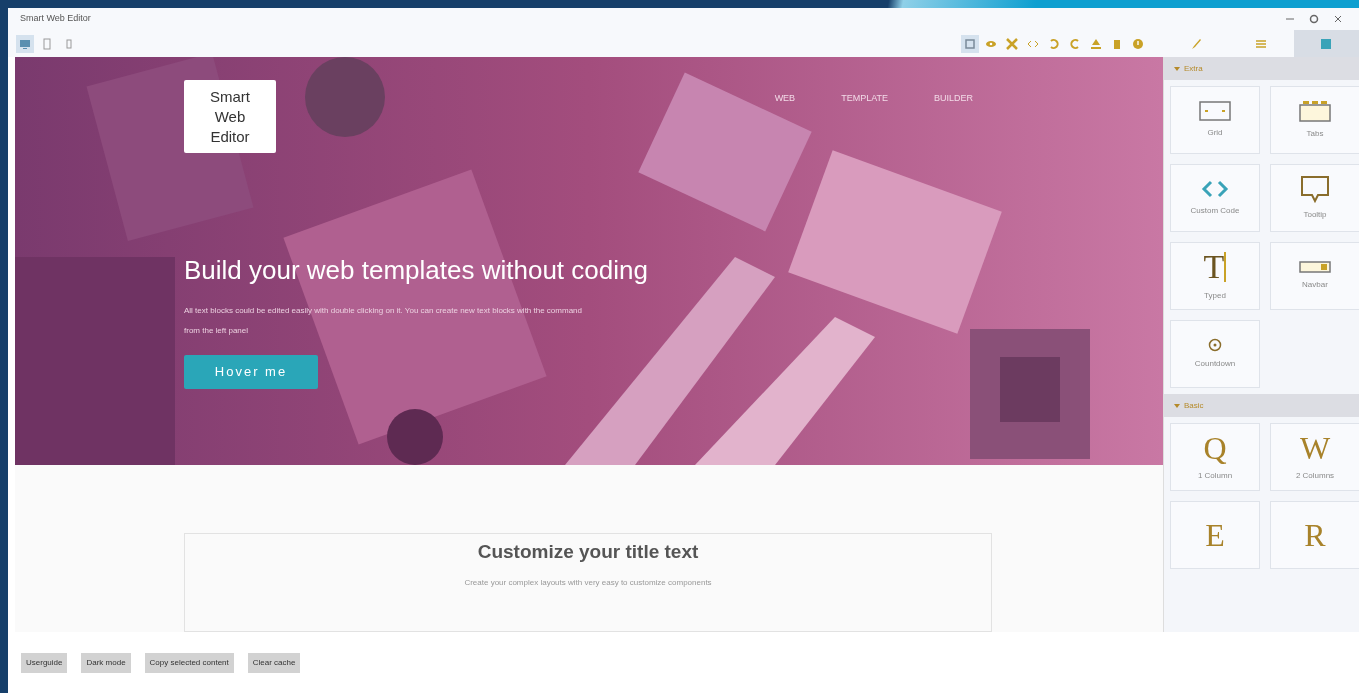 The height and width of the screenshot is (693, 1359). Describe the element at coordinates (1215, 276) in the screenshot. I see `block-tile: T Typed` at that location.